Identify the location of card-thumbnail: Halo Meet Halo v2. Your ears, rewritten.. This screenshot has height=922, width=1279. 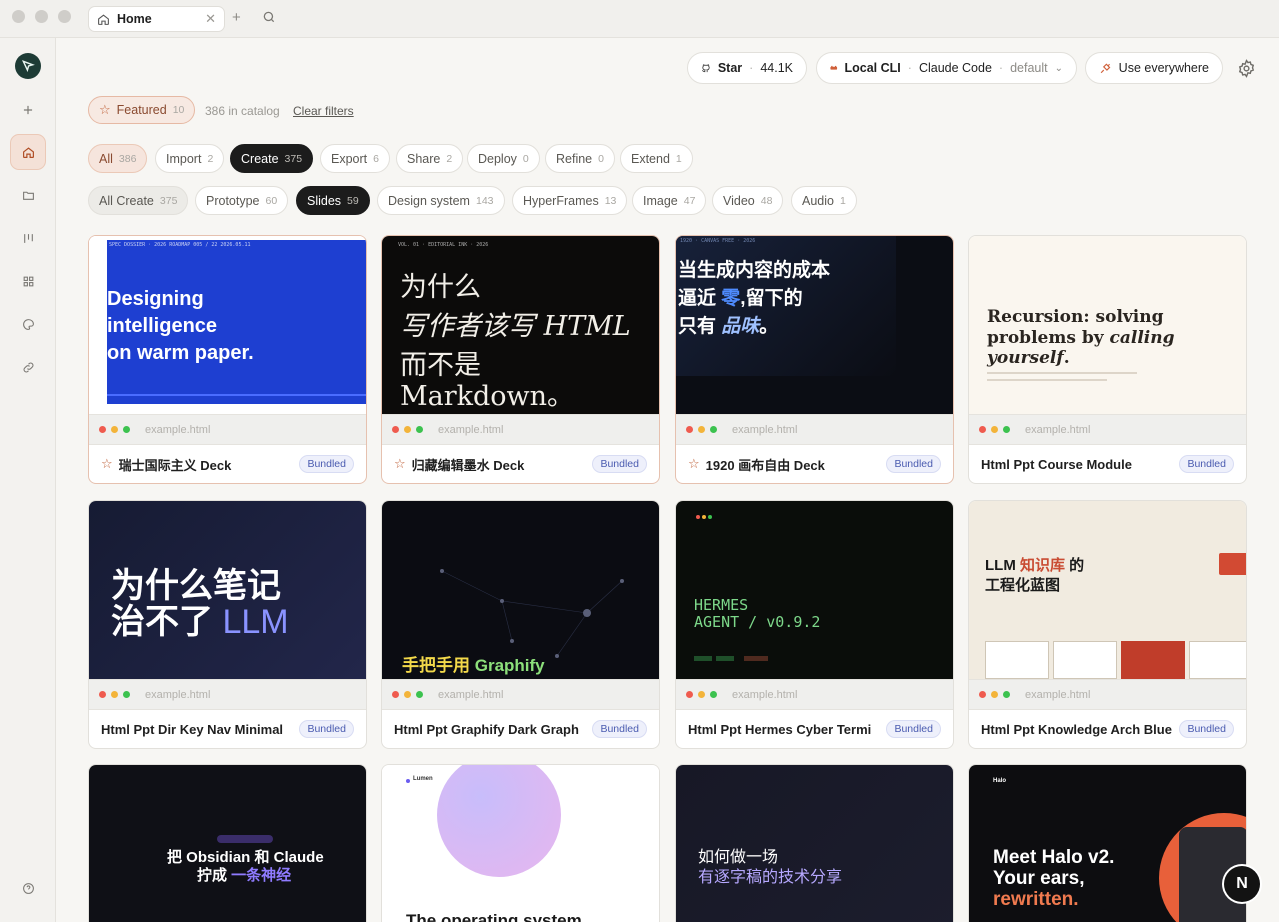
(1107, 843).